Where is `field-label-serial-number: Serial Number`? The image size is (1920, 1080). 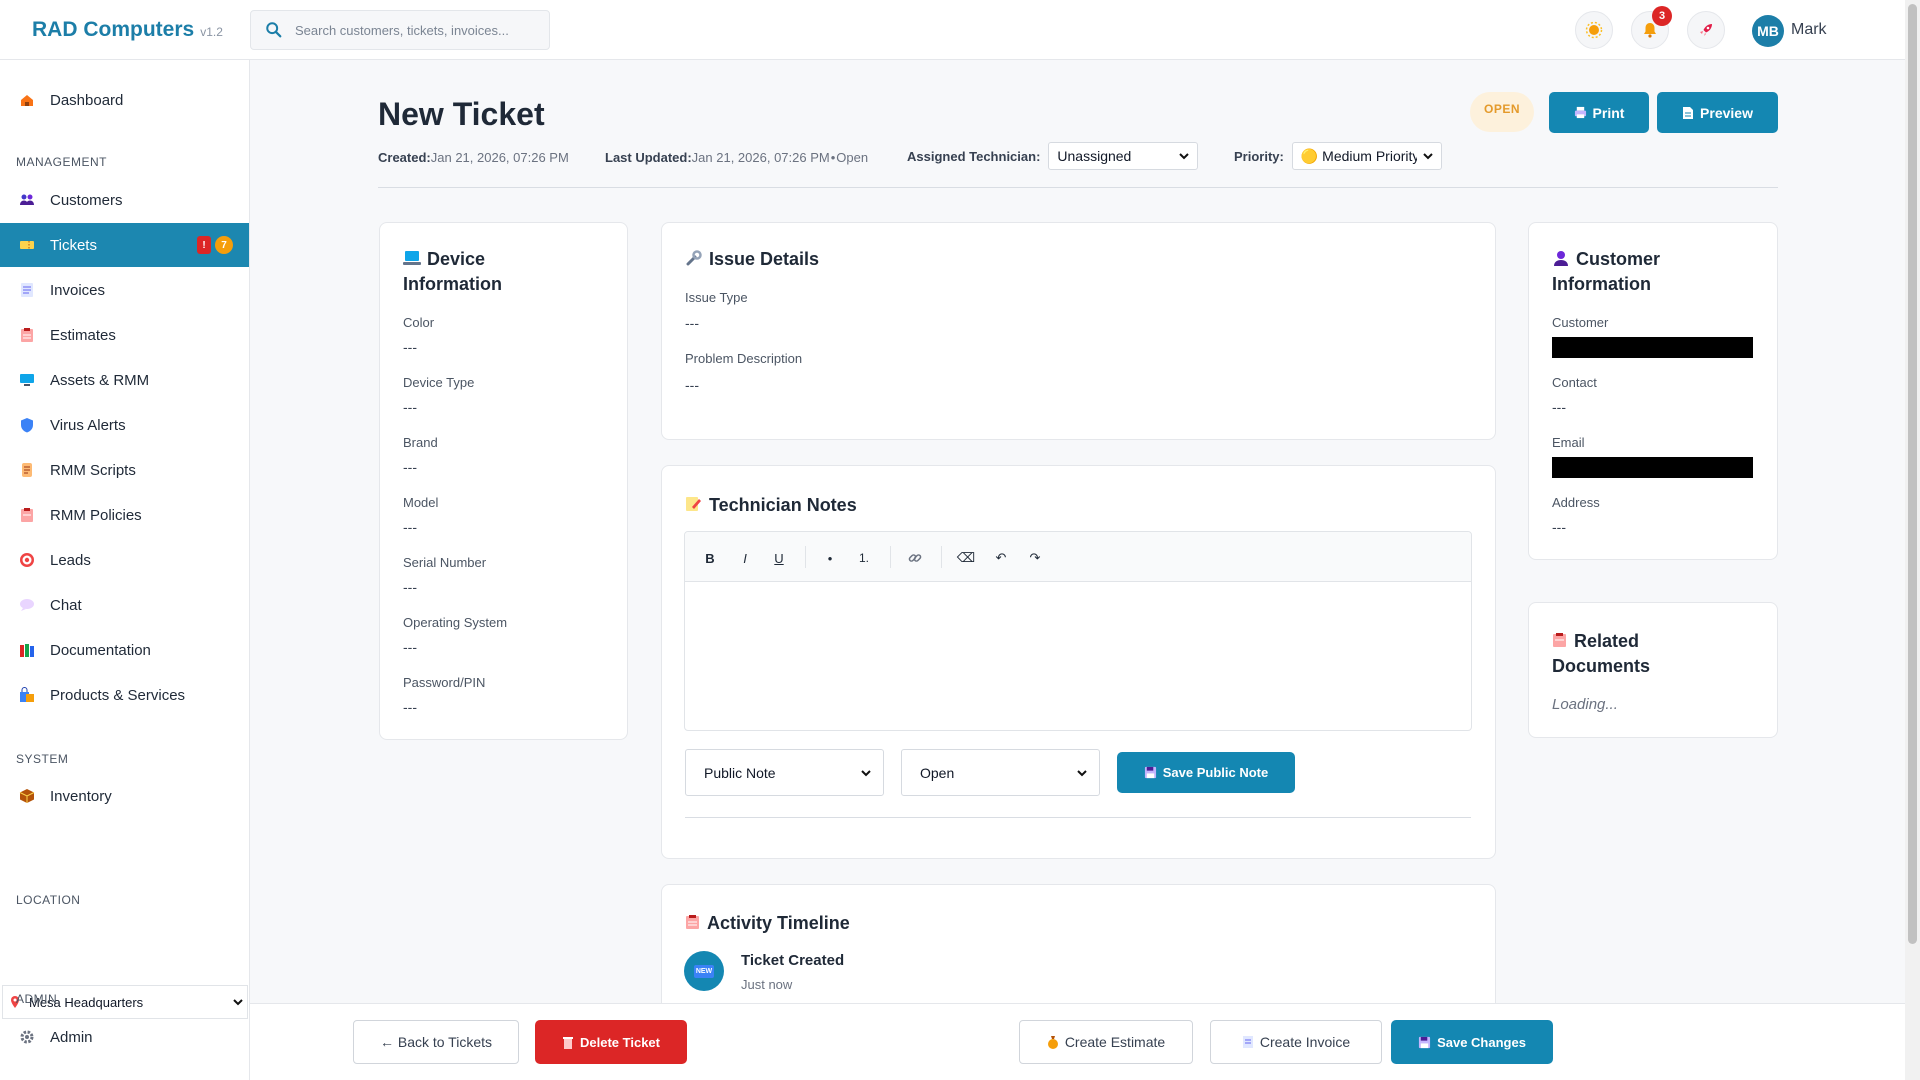 field-label-serial-number: Serial Number is located at coordinates (445, 562).